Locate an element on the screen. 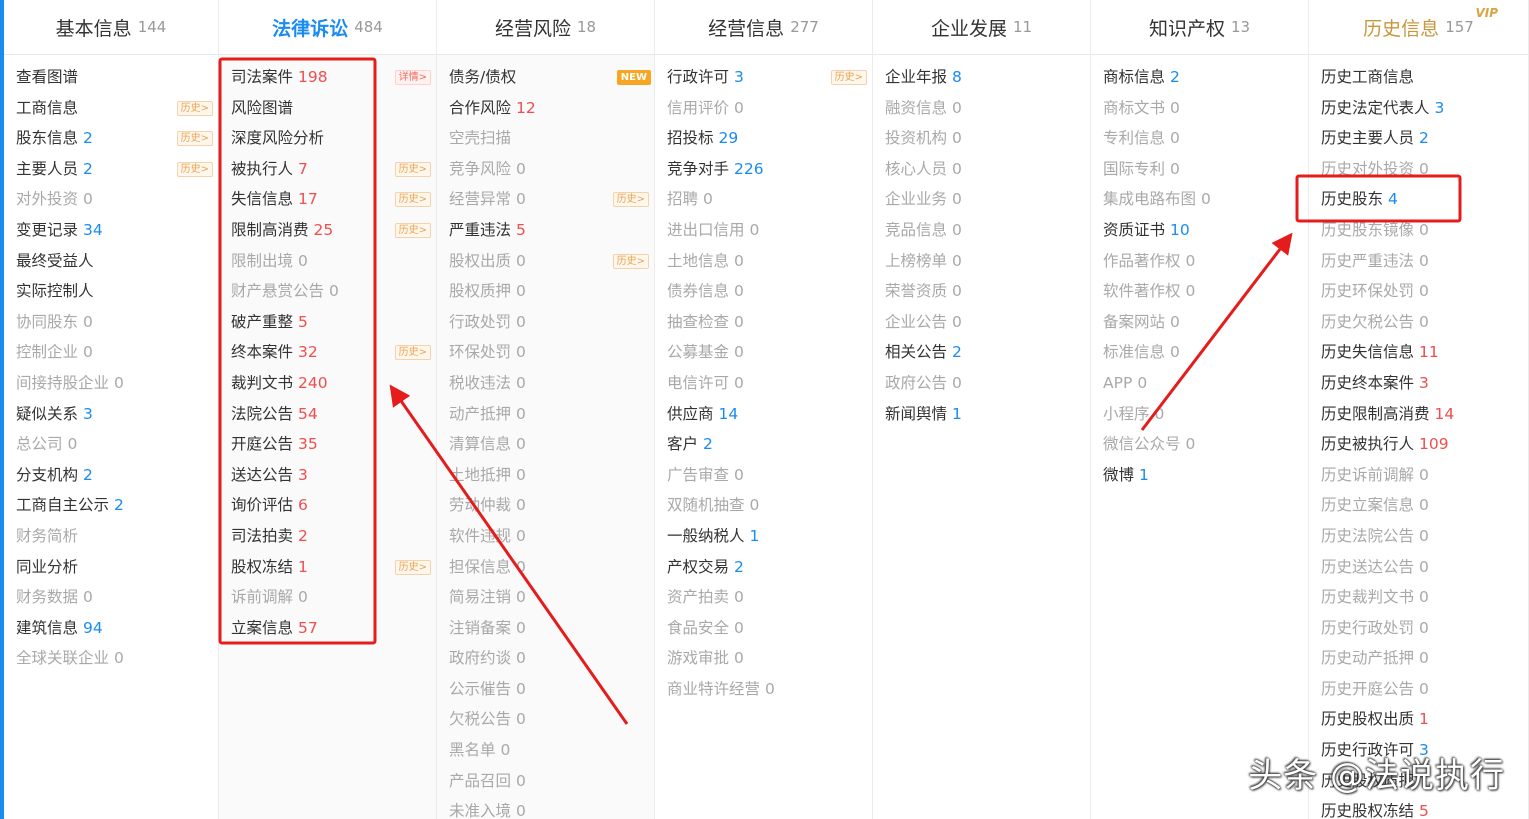  list-item: 历史被执行人 109 is located at coordinates (1418, 444).